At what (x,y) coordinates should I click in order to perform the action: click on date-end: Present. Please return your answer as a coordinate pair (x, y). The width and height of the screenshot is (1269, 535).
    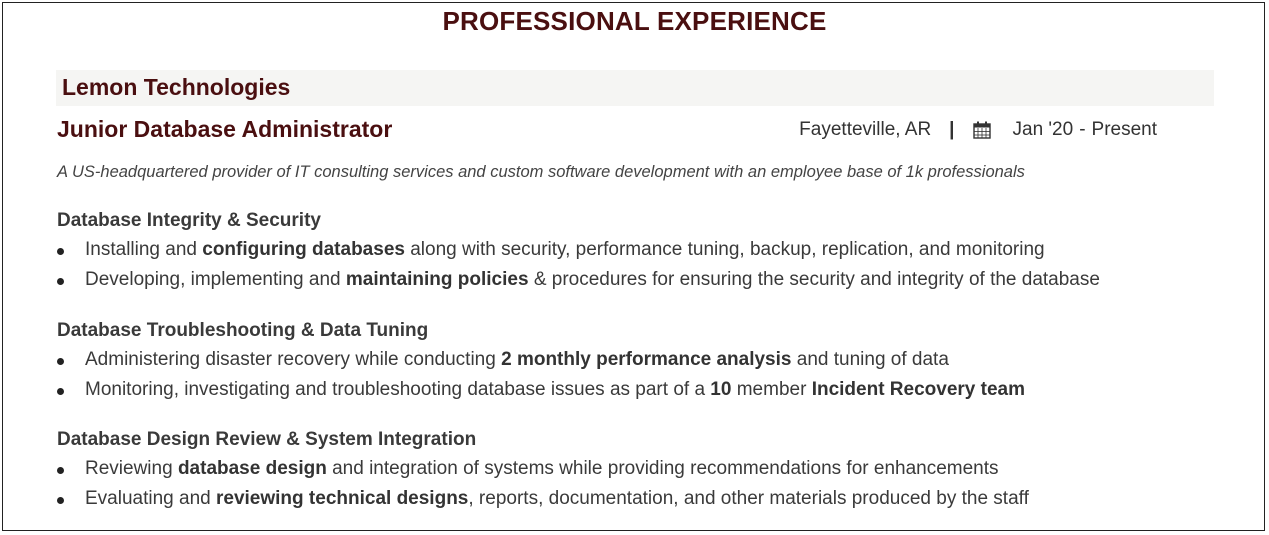
    Looking at the image, I should click on (1124, 129).